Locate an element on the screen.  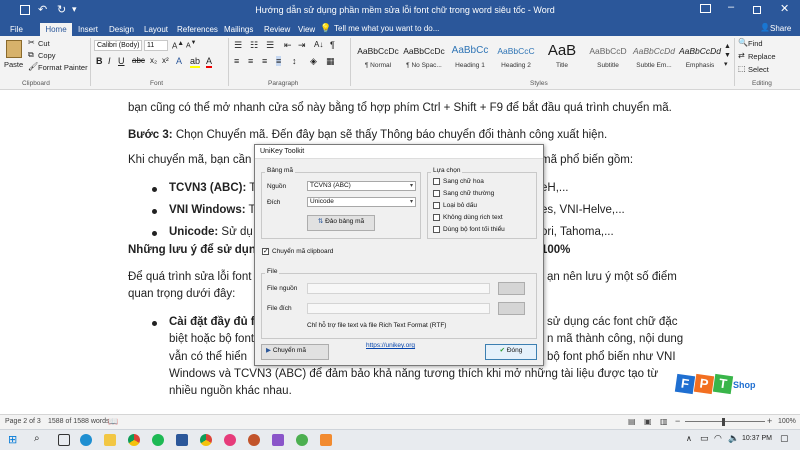
save-icon is located at coordinates (25, 10).